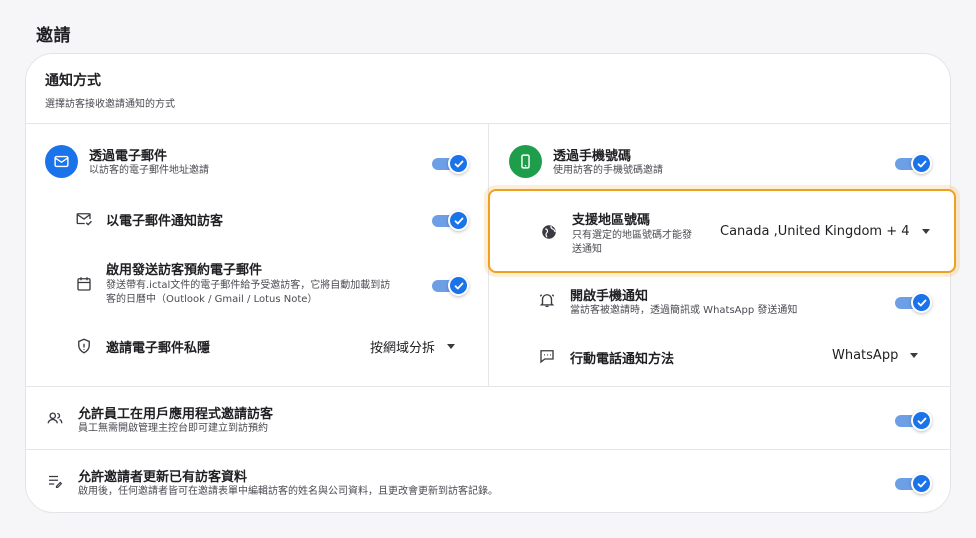  I want to click on bell-icon, so click(547, 300).